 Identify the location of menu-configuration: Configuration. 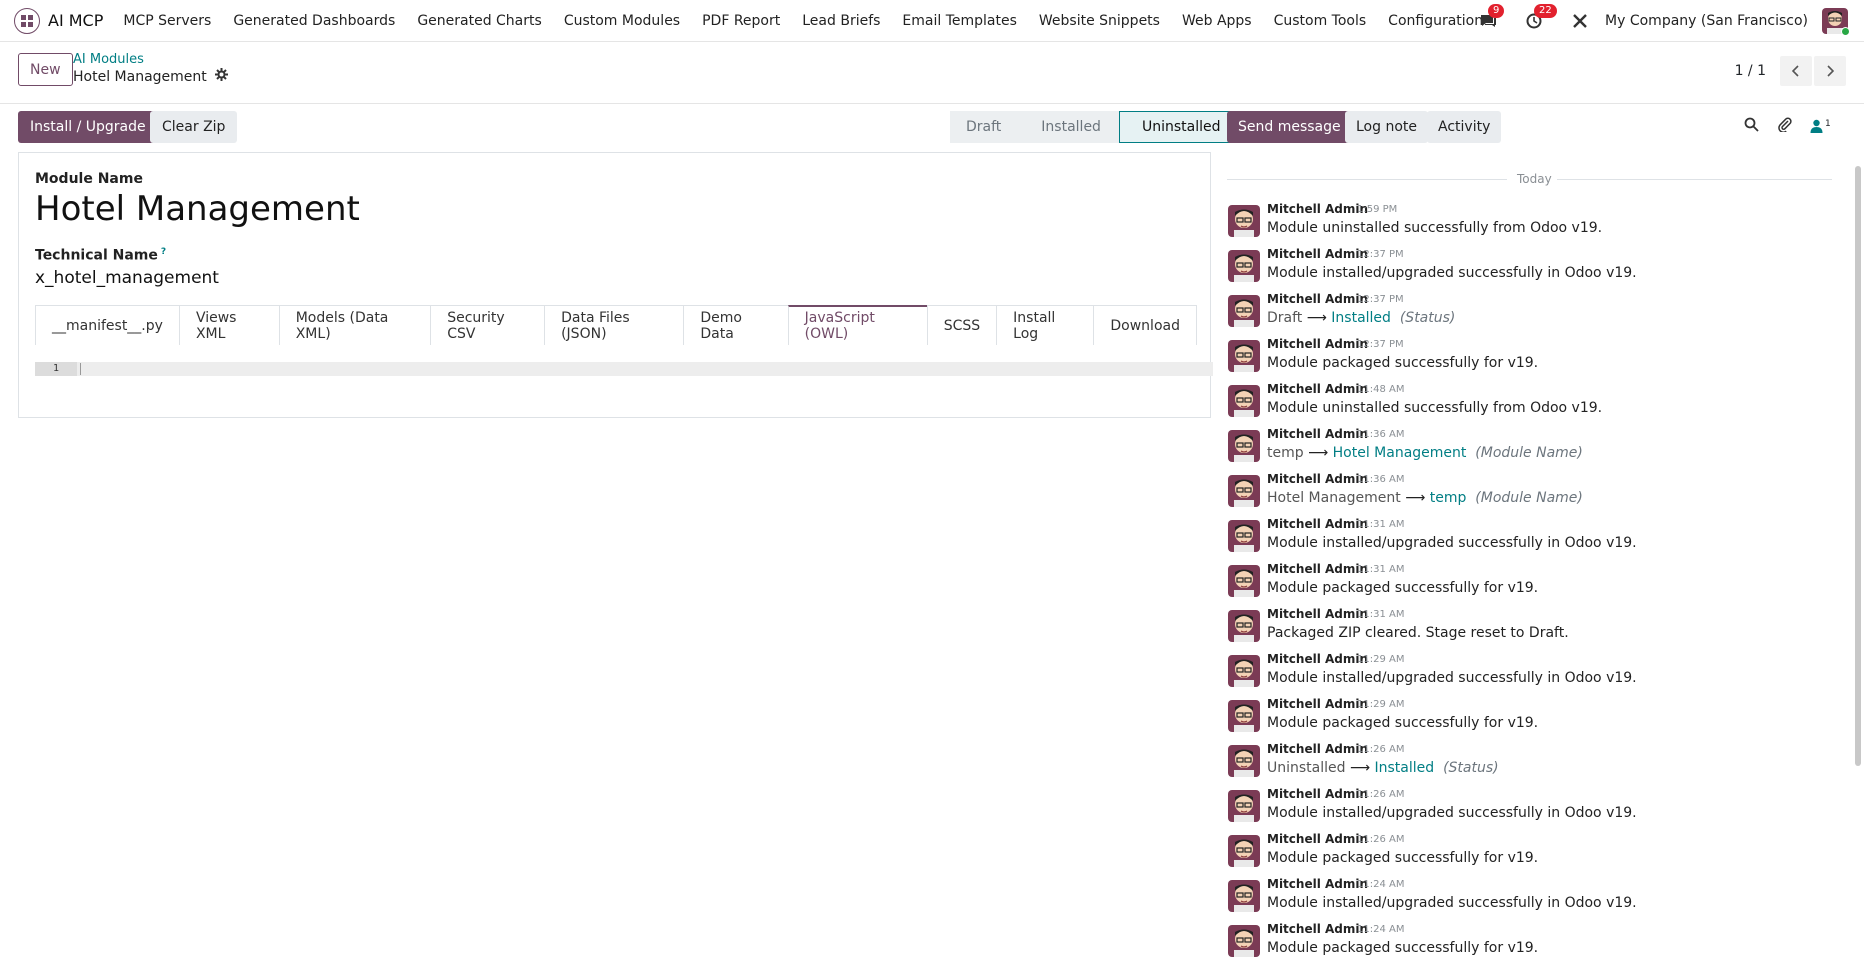
(1435, 21).